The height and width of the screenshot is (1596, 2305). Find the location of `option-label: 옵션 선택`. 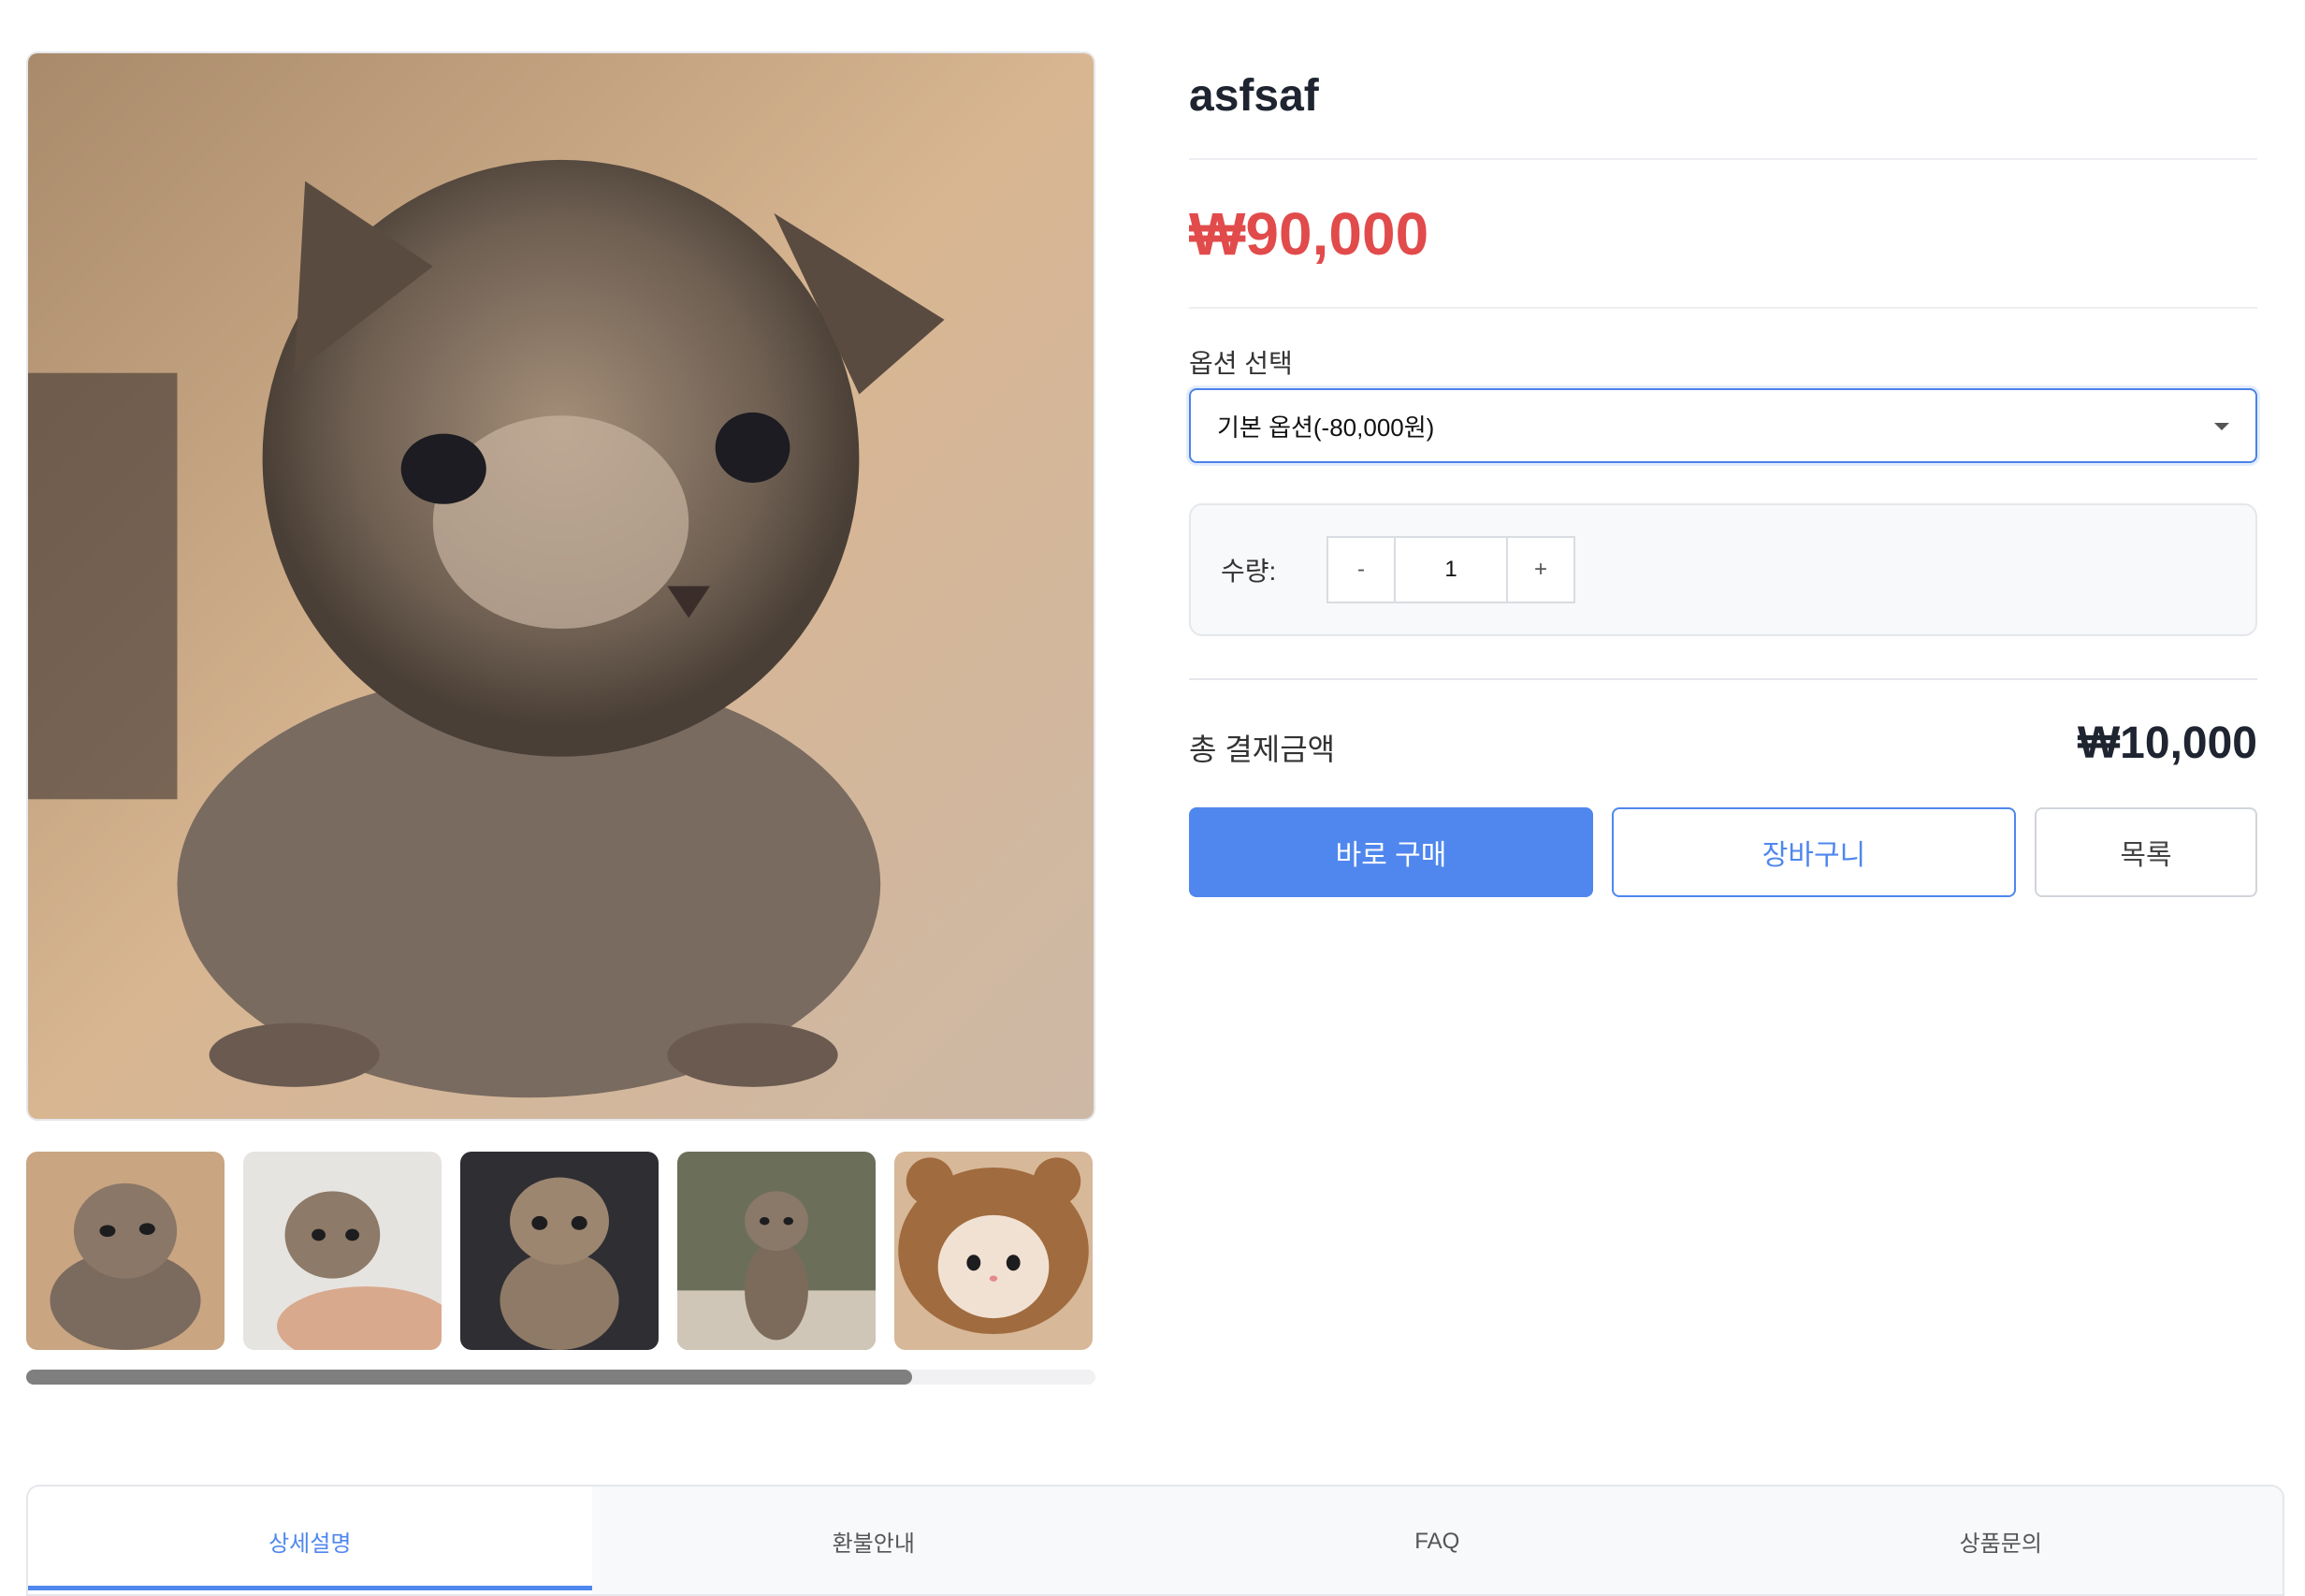

option-label: 옵션 선택 is located at coordinates (1241, 363).